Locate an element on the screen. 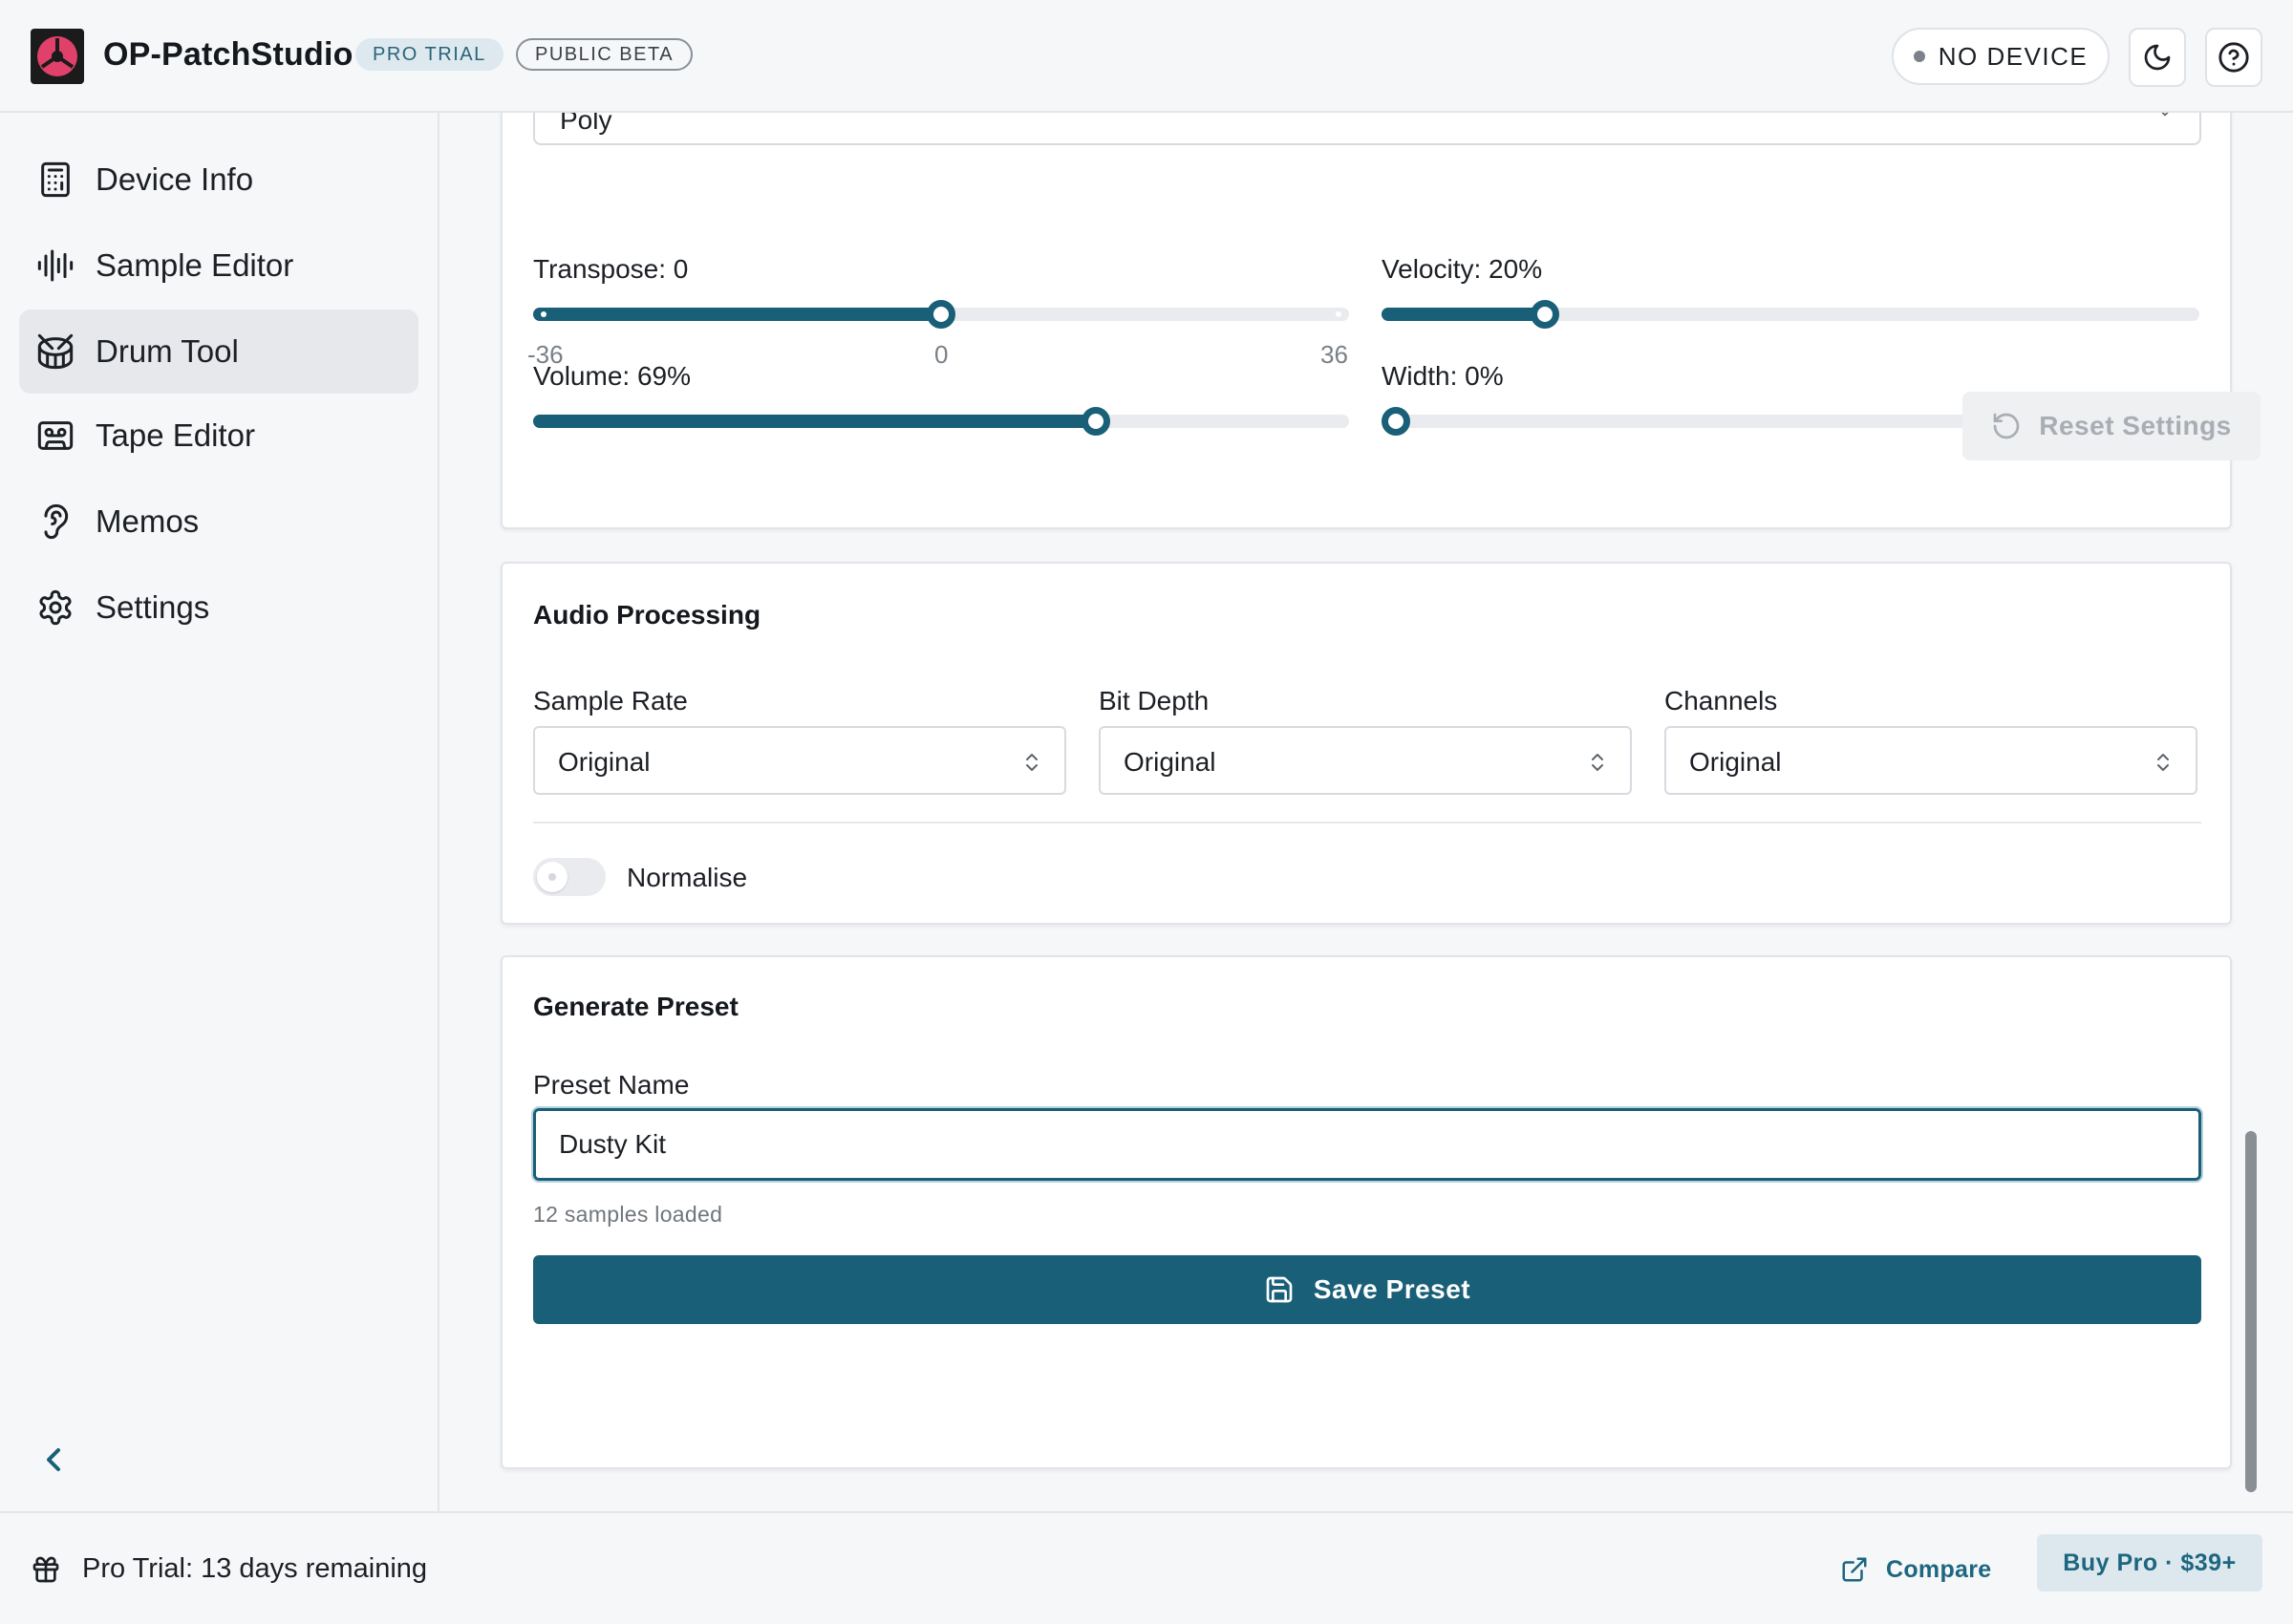  save-preset-button: Save Preset is located at coordinates (1367, 1290).